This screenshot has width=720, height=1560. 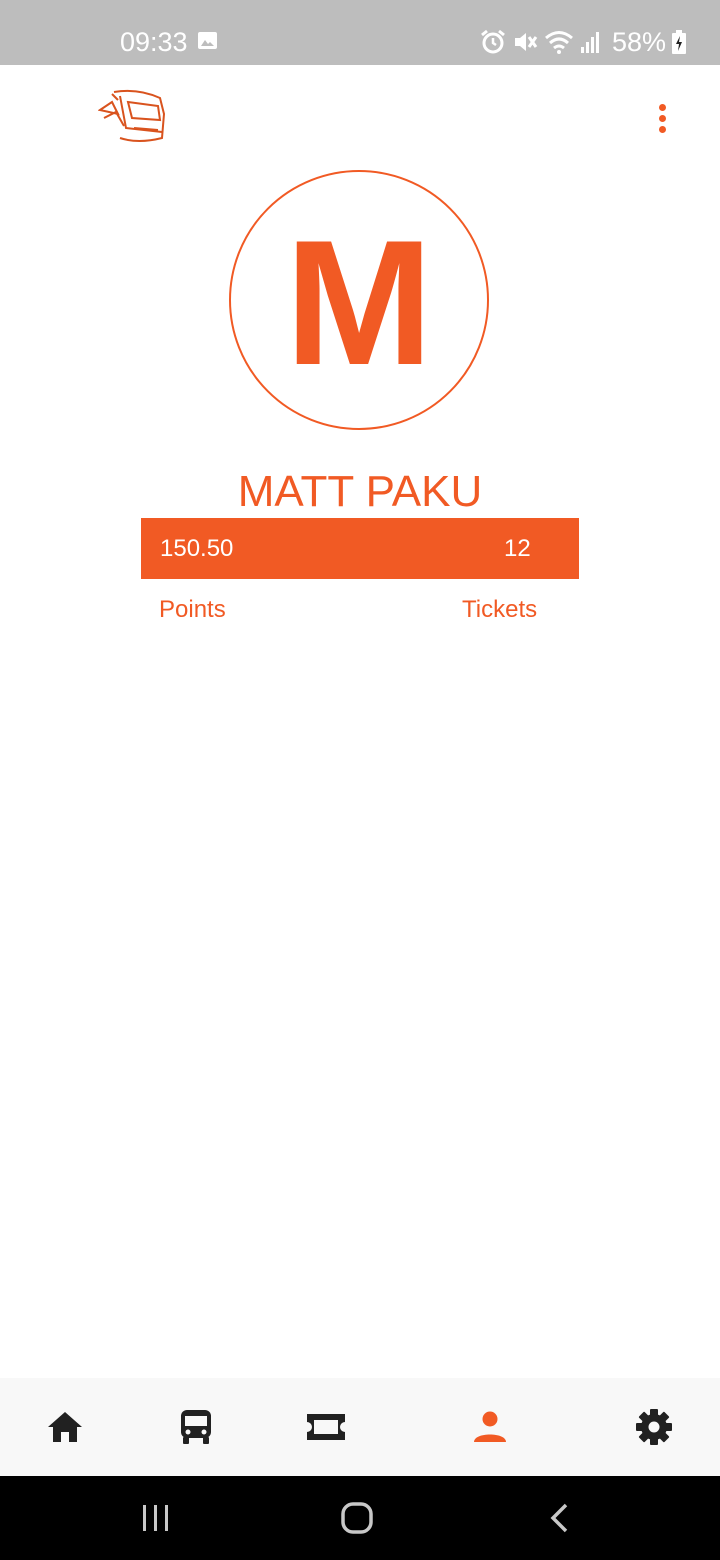 I want to click on back-icon, so click(x=559, y=1518).